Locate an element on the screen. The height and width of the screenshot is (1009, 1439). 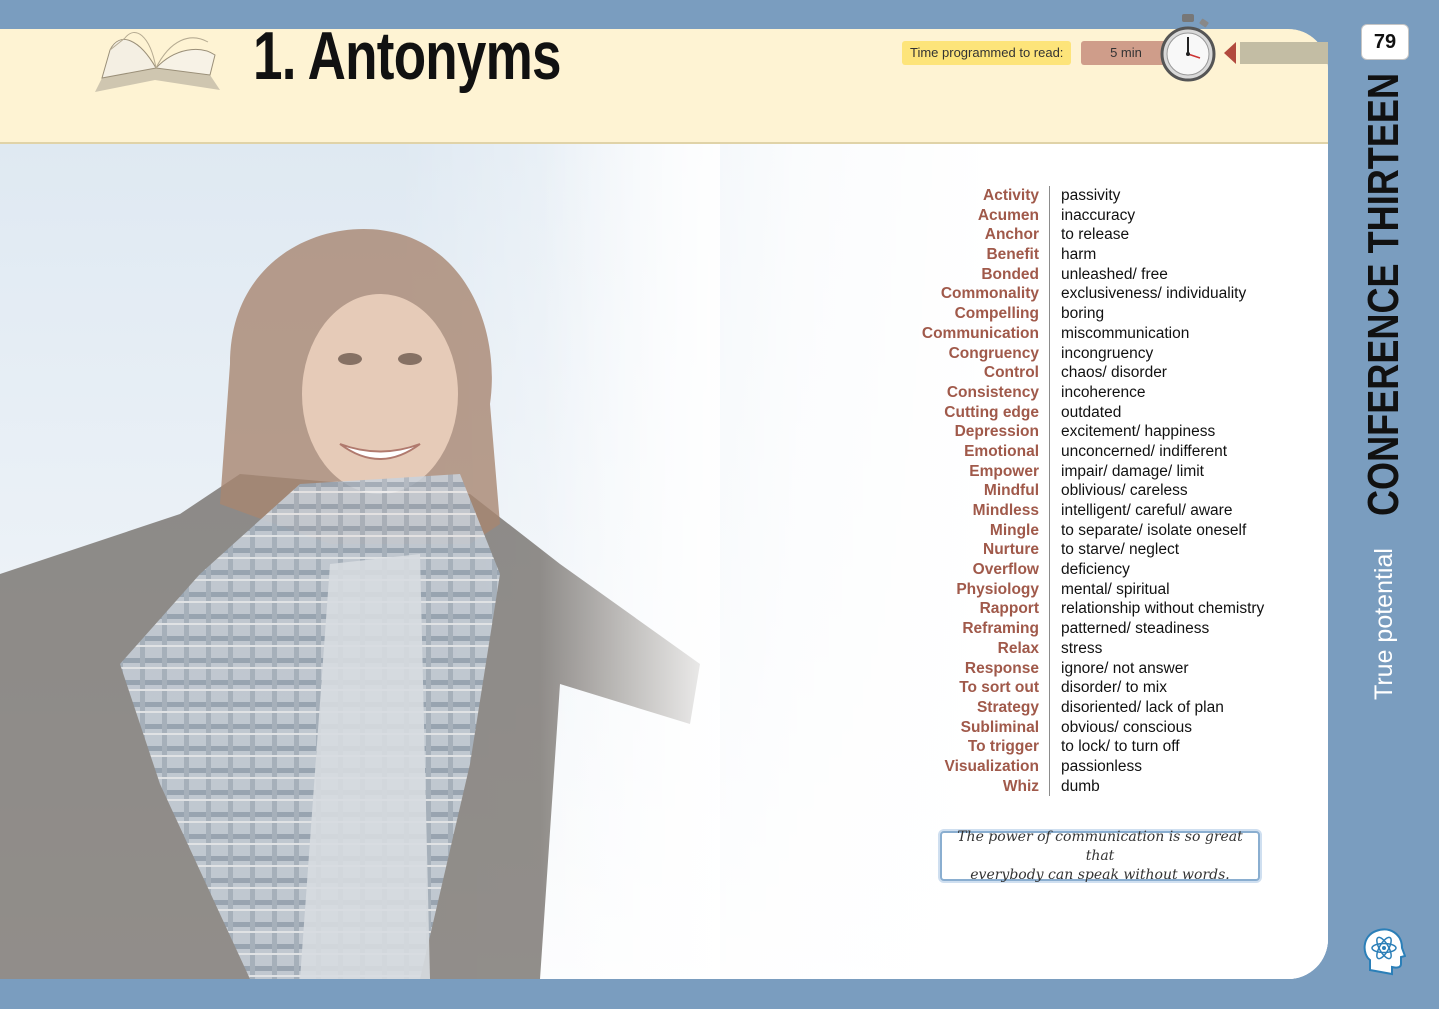
antonym: mental/ spiritual is located at coordinates (1115, 589).